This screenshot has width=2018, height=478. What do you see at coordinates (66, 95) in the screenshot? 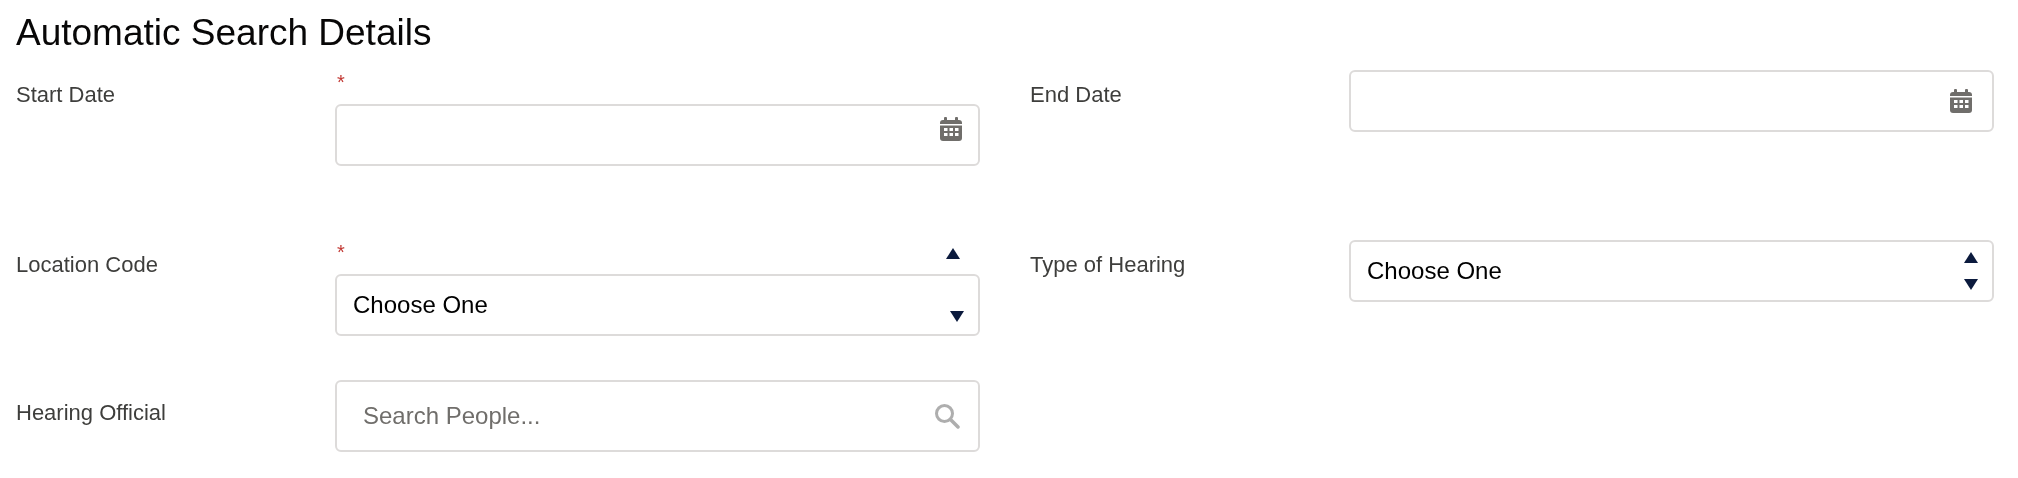
I see `field-label: Start Date` at bounding box center [66, 95].